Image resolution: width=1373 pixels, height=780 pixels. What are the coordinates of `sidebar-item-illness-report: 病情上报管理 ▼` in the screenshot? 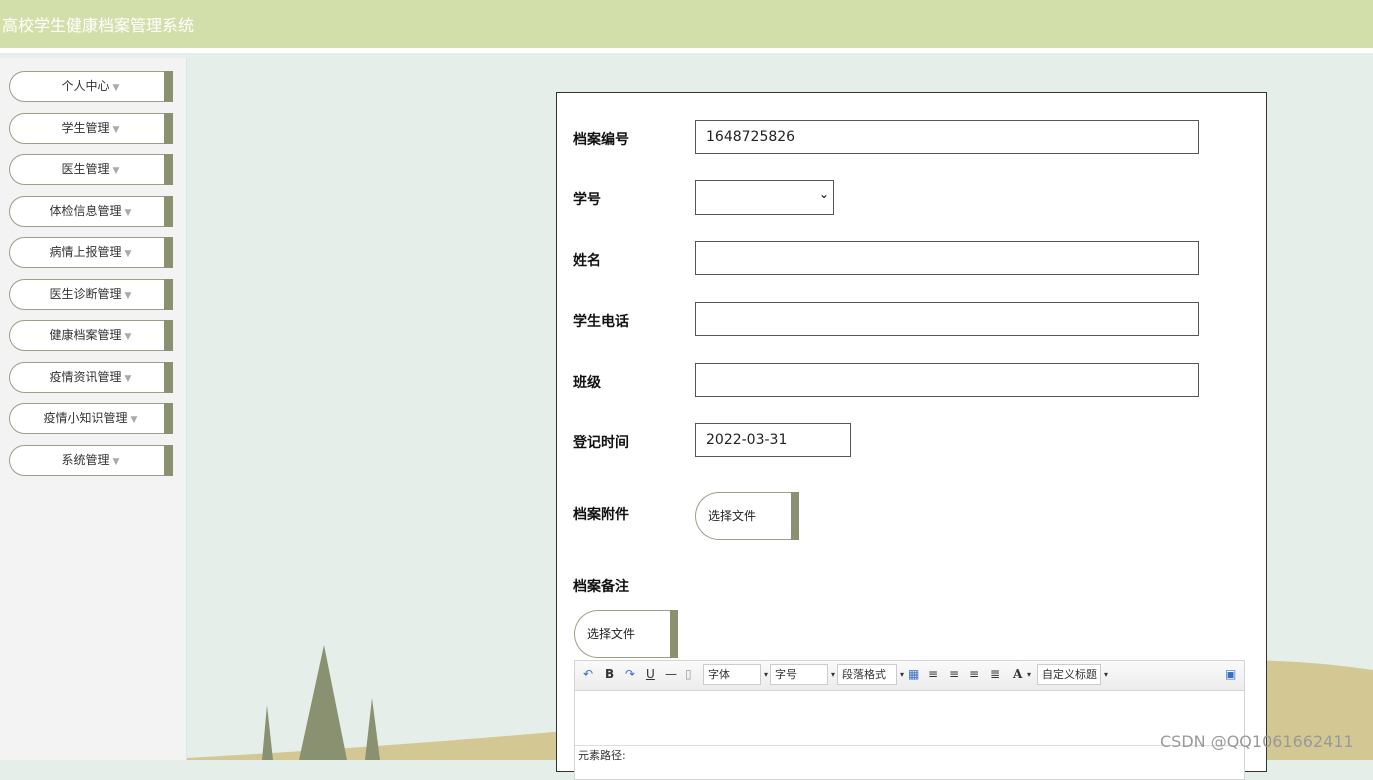 It's located at (91, 252).